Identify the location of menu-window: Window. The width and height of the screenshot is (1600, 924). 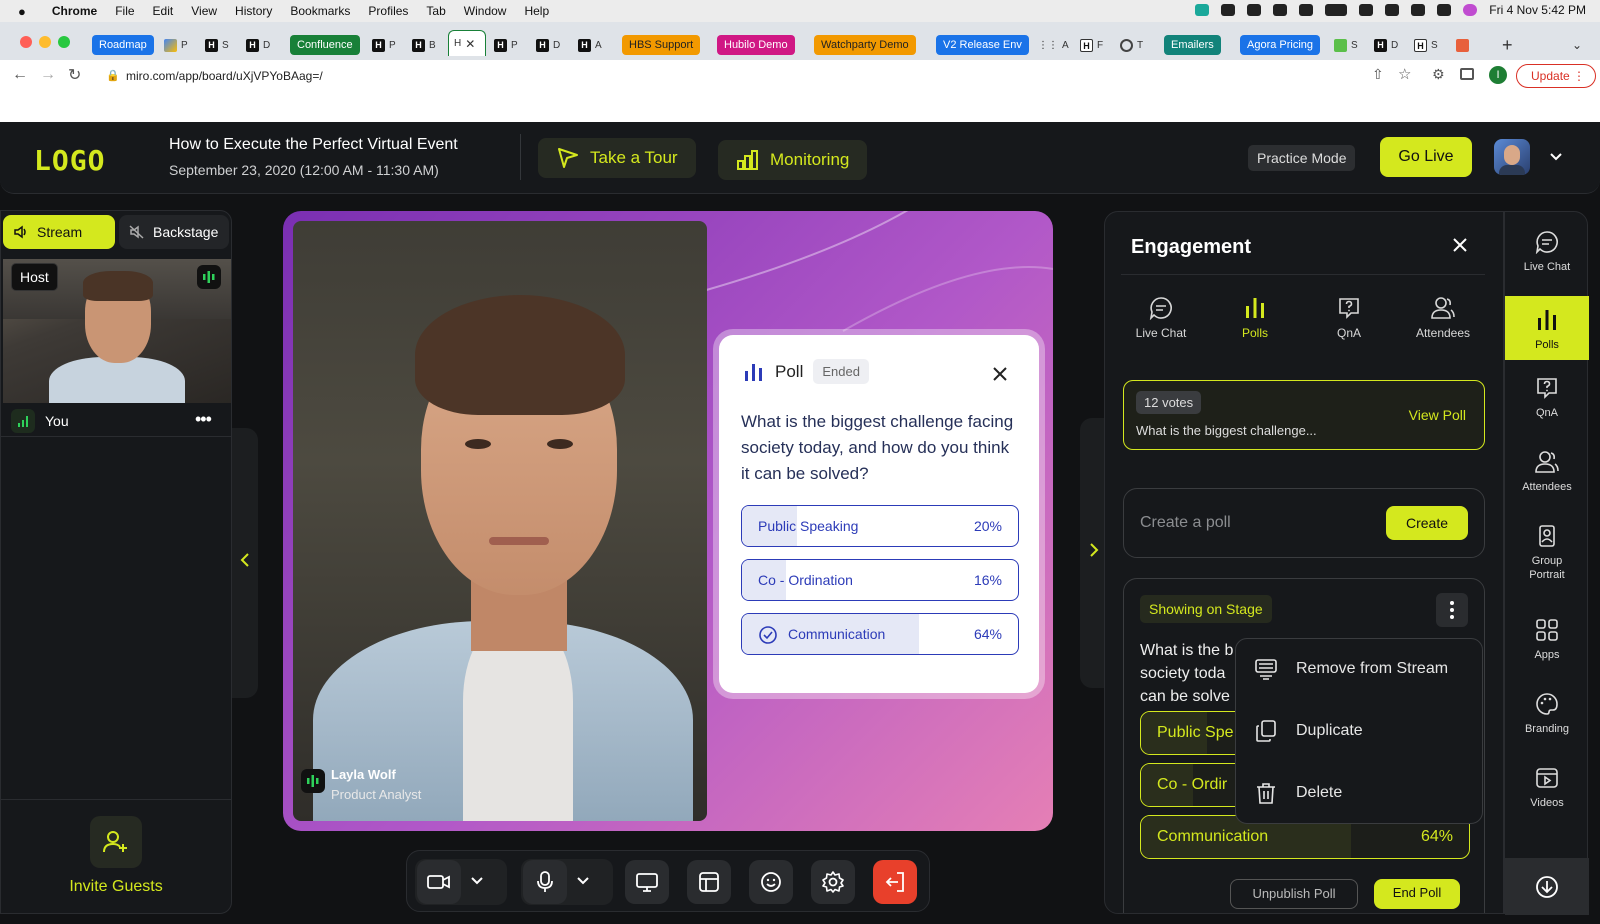
(485, 11).